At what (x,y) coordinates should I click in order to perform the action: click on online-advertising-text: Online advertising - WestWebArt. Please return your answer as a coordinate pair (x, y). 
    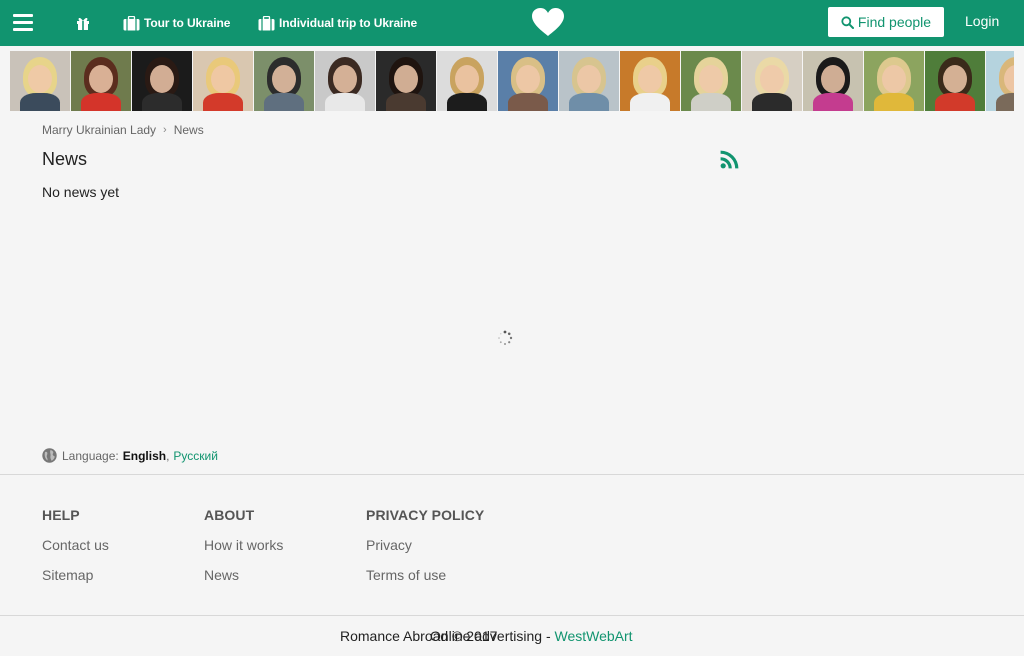
    Looking at the image, I should click on (531, 636).